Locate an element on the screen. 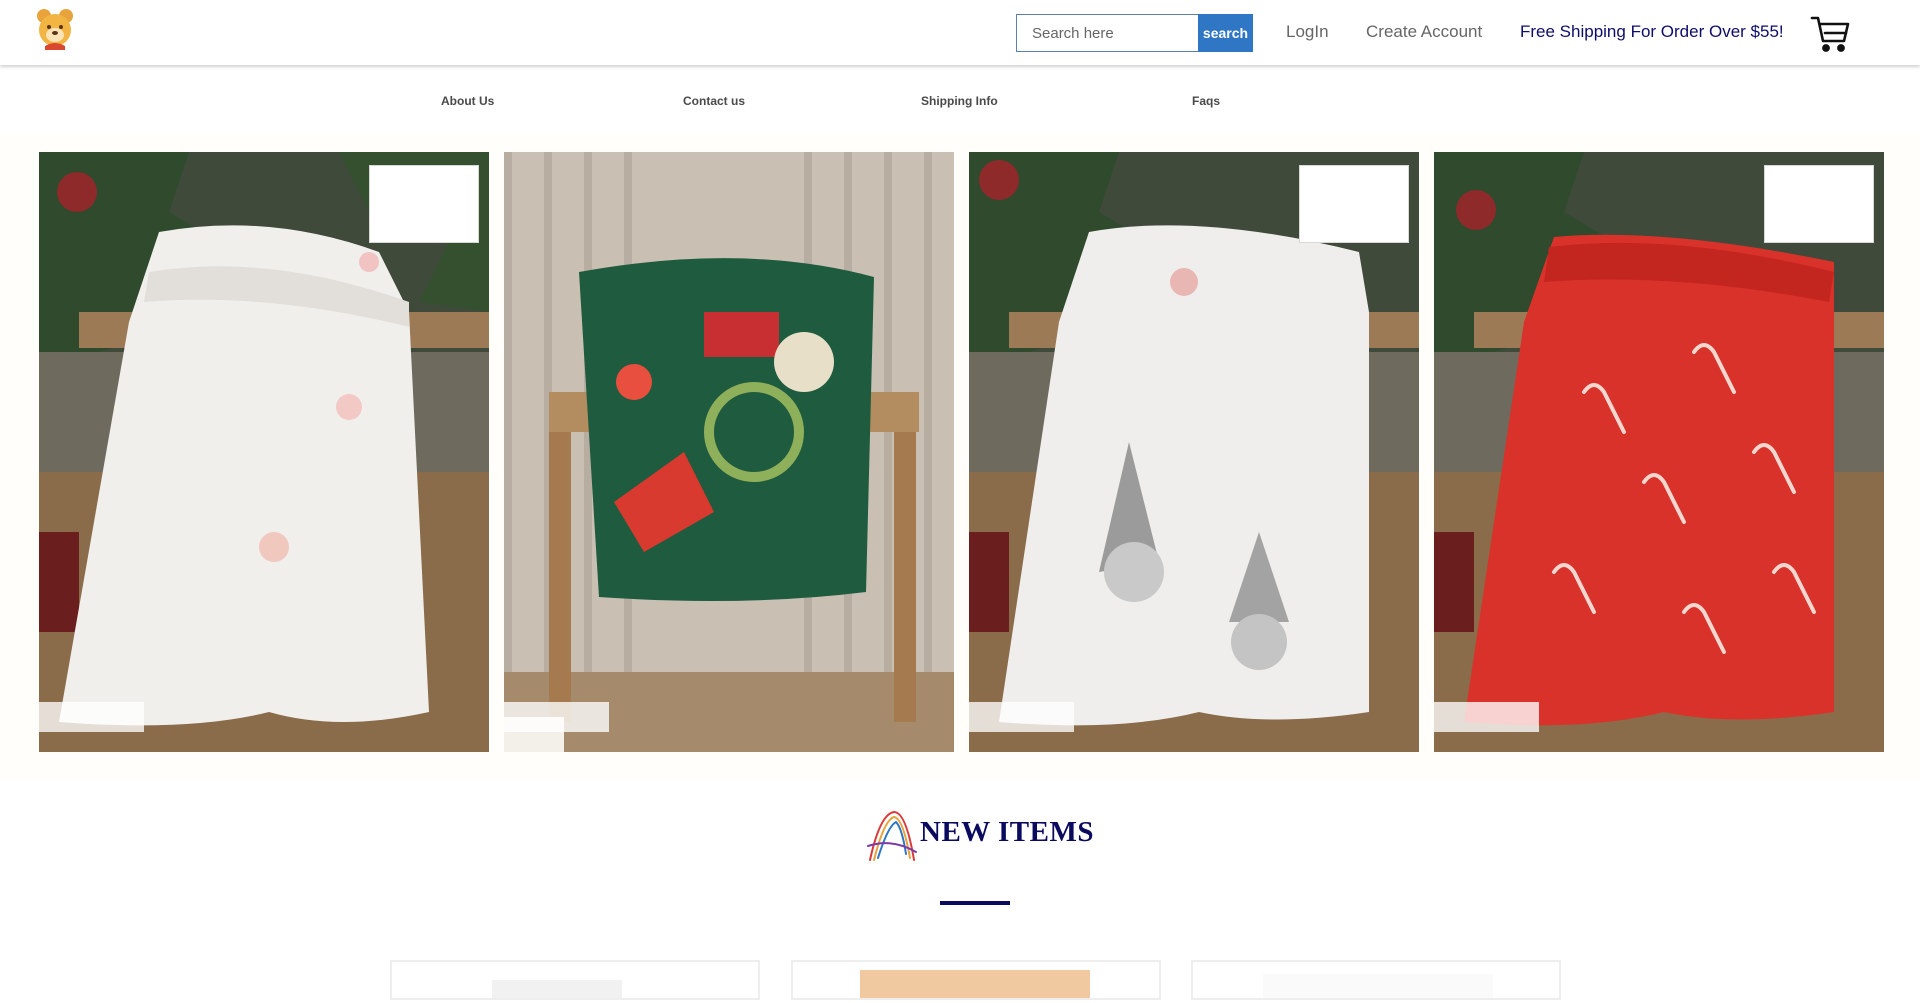  new-items-title: NEW ITEMS is located at coordinates (1007, 832).